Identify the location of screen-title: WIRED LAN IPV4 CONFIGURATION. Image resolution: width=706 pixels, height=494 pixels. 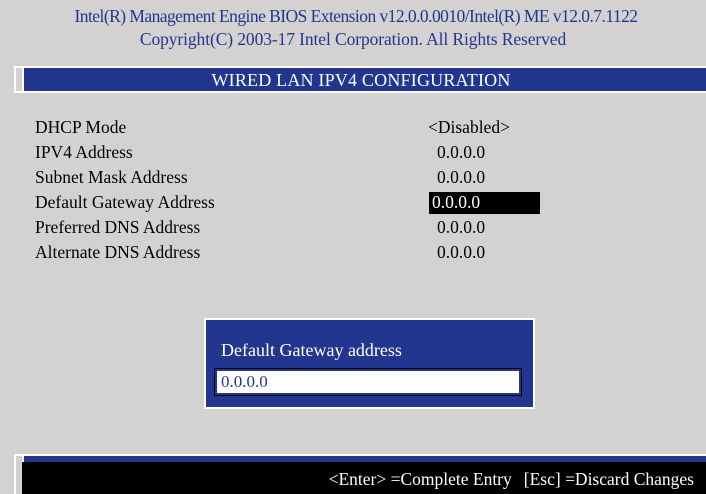
(361, 80).